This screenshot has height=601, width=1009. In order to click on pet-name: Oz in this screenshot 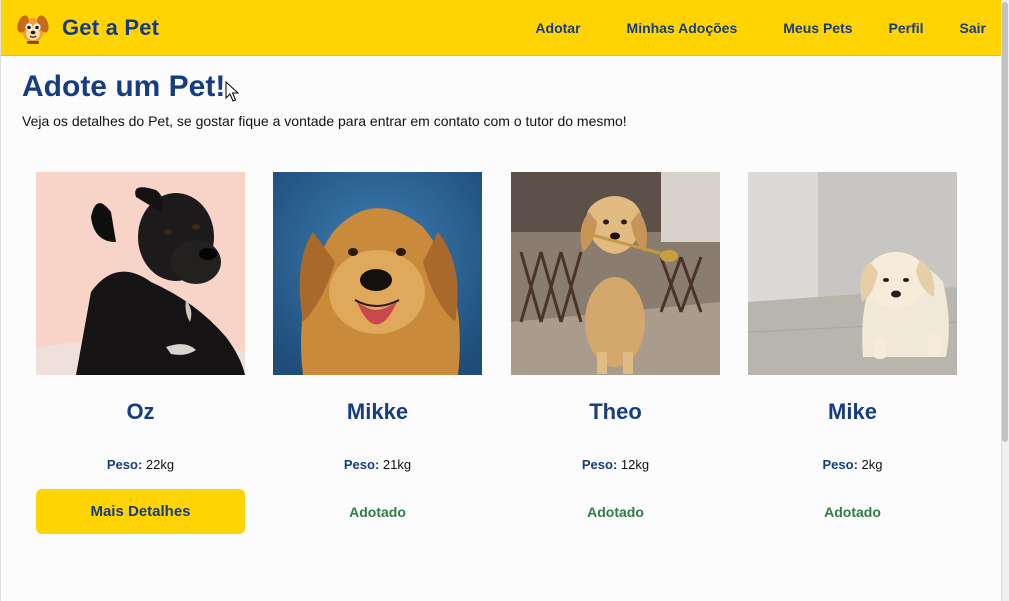, I will do `click(140, 411)`.